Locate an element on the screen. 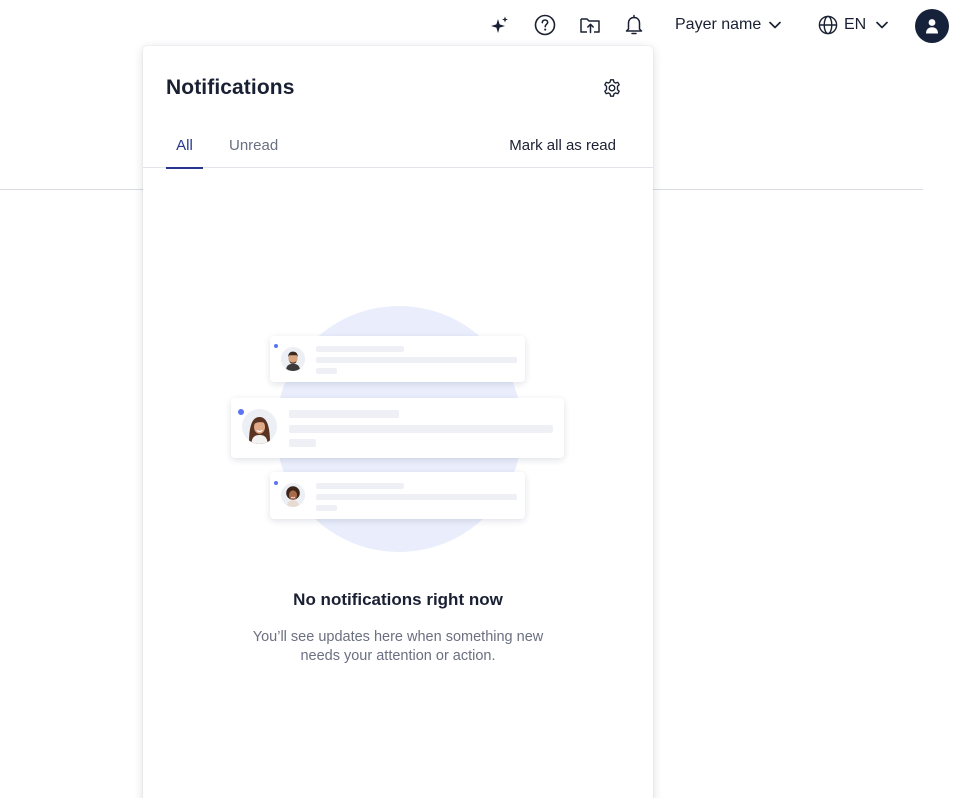 The height and width of the screenshot is (798, 972). tab-unread: Unread is located at coordinates (253, 152).